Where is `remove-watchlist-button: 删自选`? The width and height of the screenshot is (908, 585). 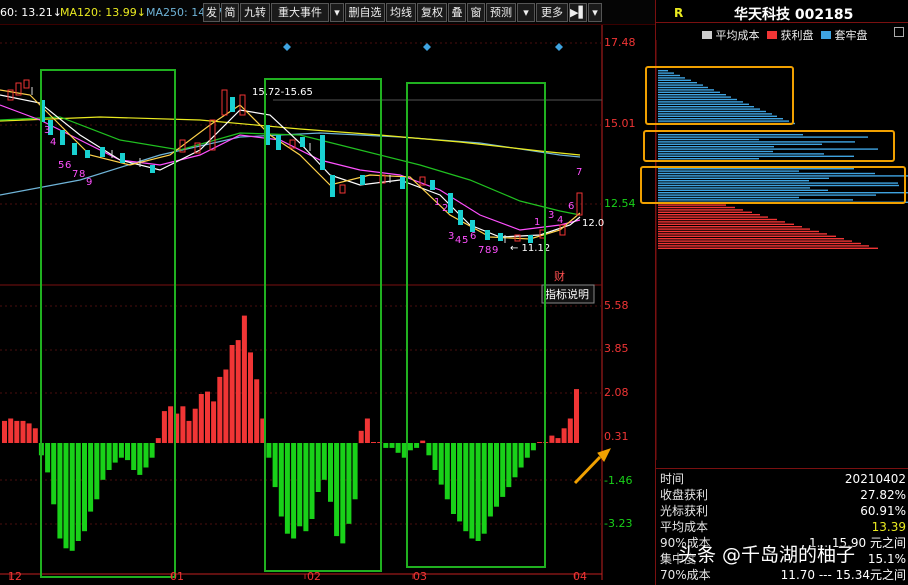 remove-watchlist-button: 删自选 is located at coordinates (365, 12).